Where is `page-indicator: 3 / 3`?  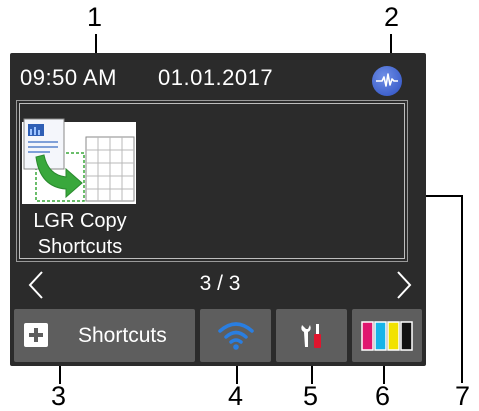 page-indicator: 3 / 3 is located at coordinates (220, 283).